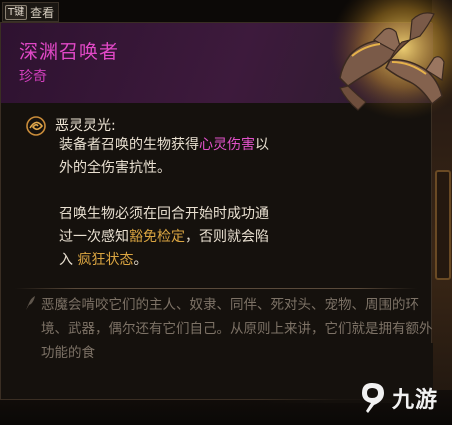 Image resolution: width=452 pixels, height=425 pixels. Describe the element at coordinates (216, 288) in the screenshot. I see `section-divider` at that location.